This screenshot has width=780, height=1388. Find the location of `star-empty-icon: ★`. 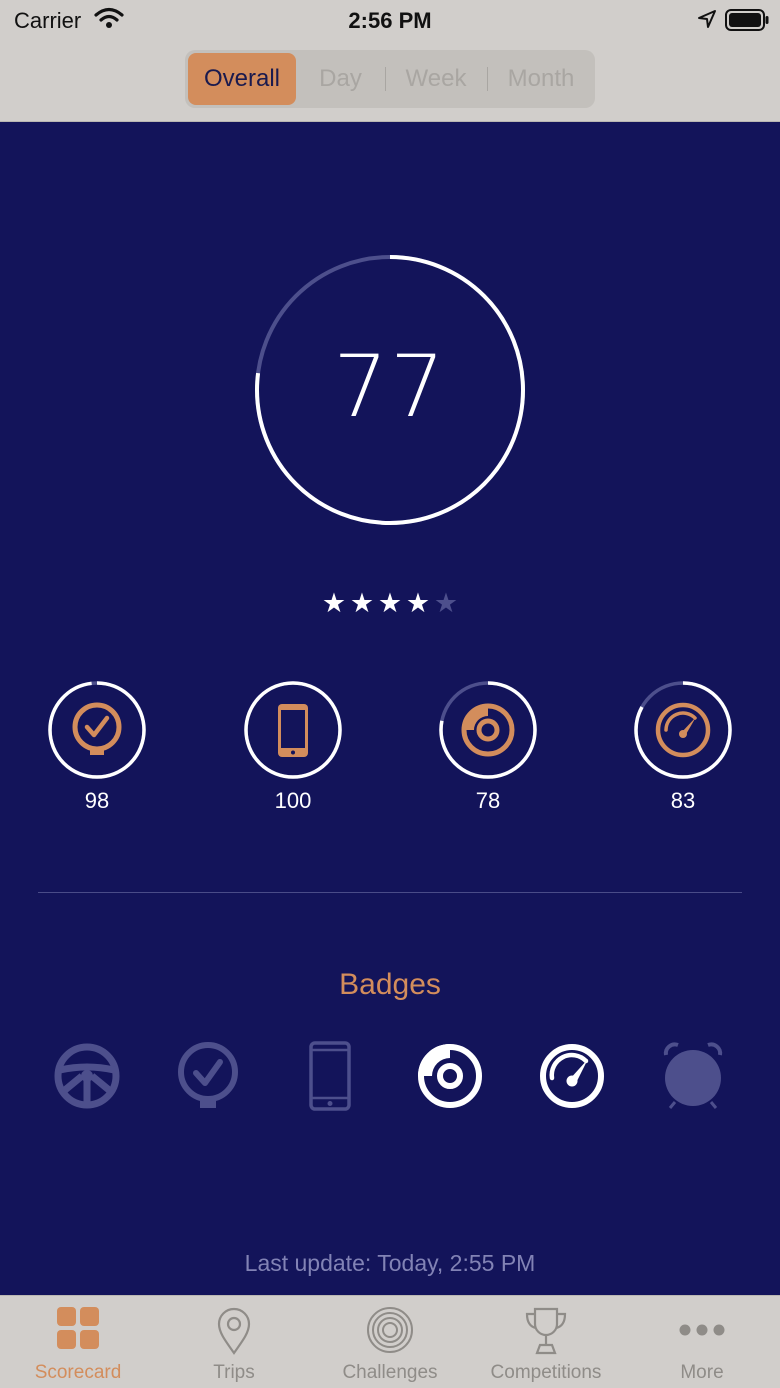

star-empty-icon: ★ is located at coordinates (446, 603).